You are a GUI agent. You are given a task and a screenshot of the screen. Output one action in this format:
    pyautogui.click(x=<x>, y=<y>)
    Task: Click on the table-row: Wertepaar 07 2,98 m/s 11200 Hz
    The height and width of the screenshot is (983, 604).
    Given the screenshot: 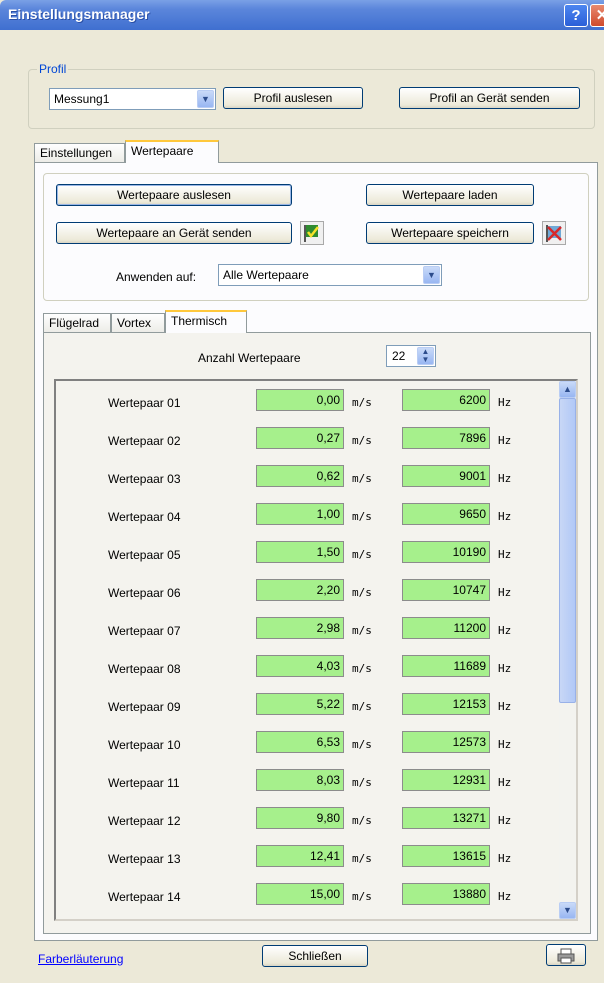 What is the action you would take?
    pyautogui.click(x=307, y=634)
    